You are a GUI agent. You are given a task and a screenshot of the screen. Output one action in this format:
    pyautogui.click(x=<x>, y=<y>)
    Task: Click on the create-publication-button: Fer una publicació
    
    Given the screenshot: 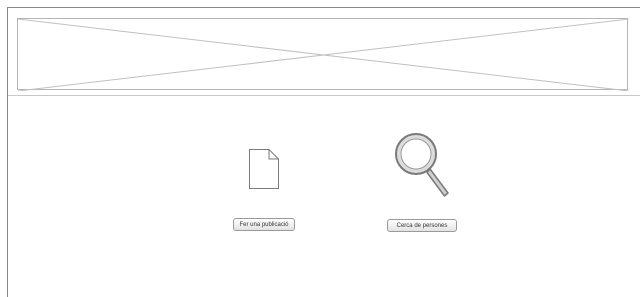 What is the action you would take?
    pyautogui.click(x=264, y=224)
    